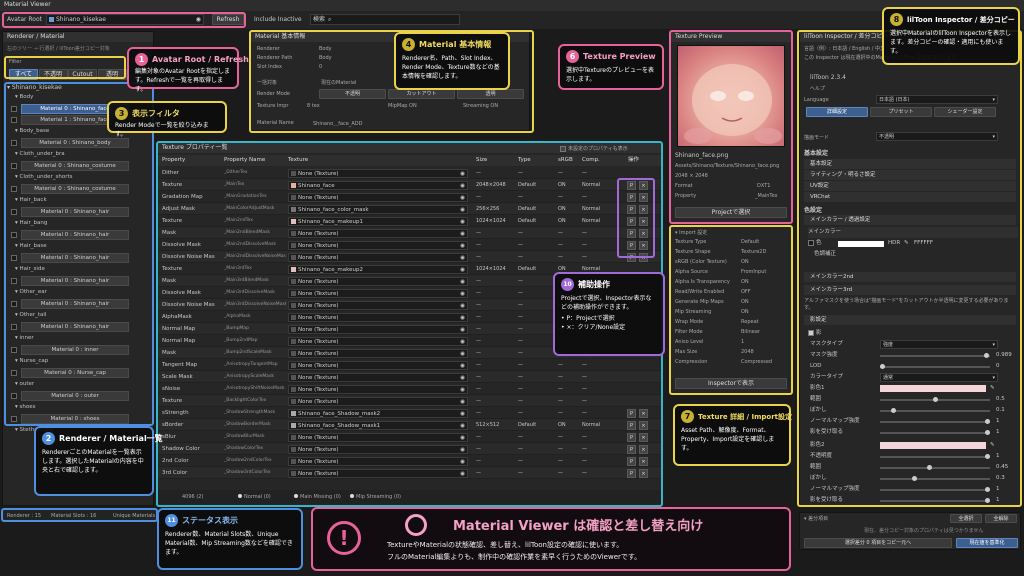 The width and height of the screenshot is (1024, 576). I want to click on select-all-button: 全選択, so click(966, 518).